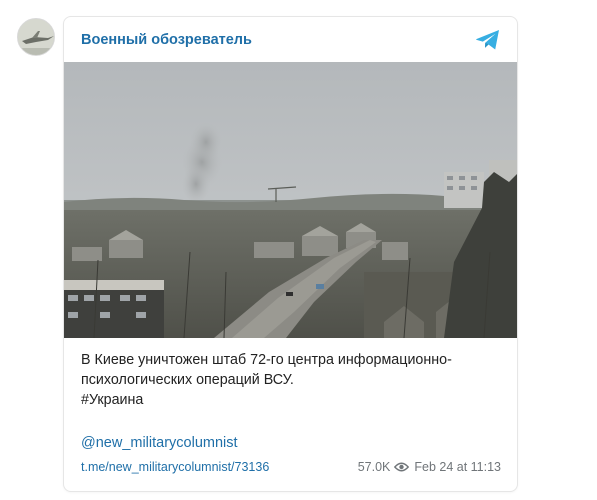 The height and width of the screenshot is (500, 597). Describe the element at coordinates (166, 40) in the screenshot. I see `channel-name: Военный обозреватель` at that location.